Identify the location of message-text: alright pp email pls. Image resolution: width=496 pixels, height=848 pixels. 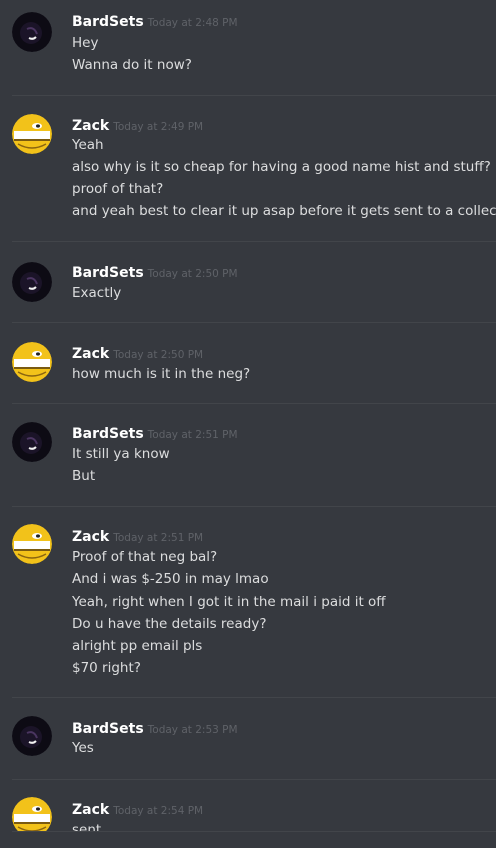
(137, 646).